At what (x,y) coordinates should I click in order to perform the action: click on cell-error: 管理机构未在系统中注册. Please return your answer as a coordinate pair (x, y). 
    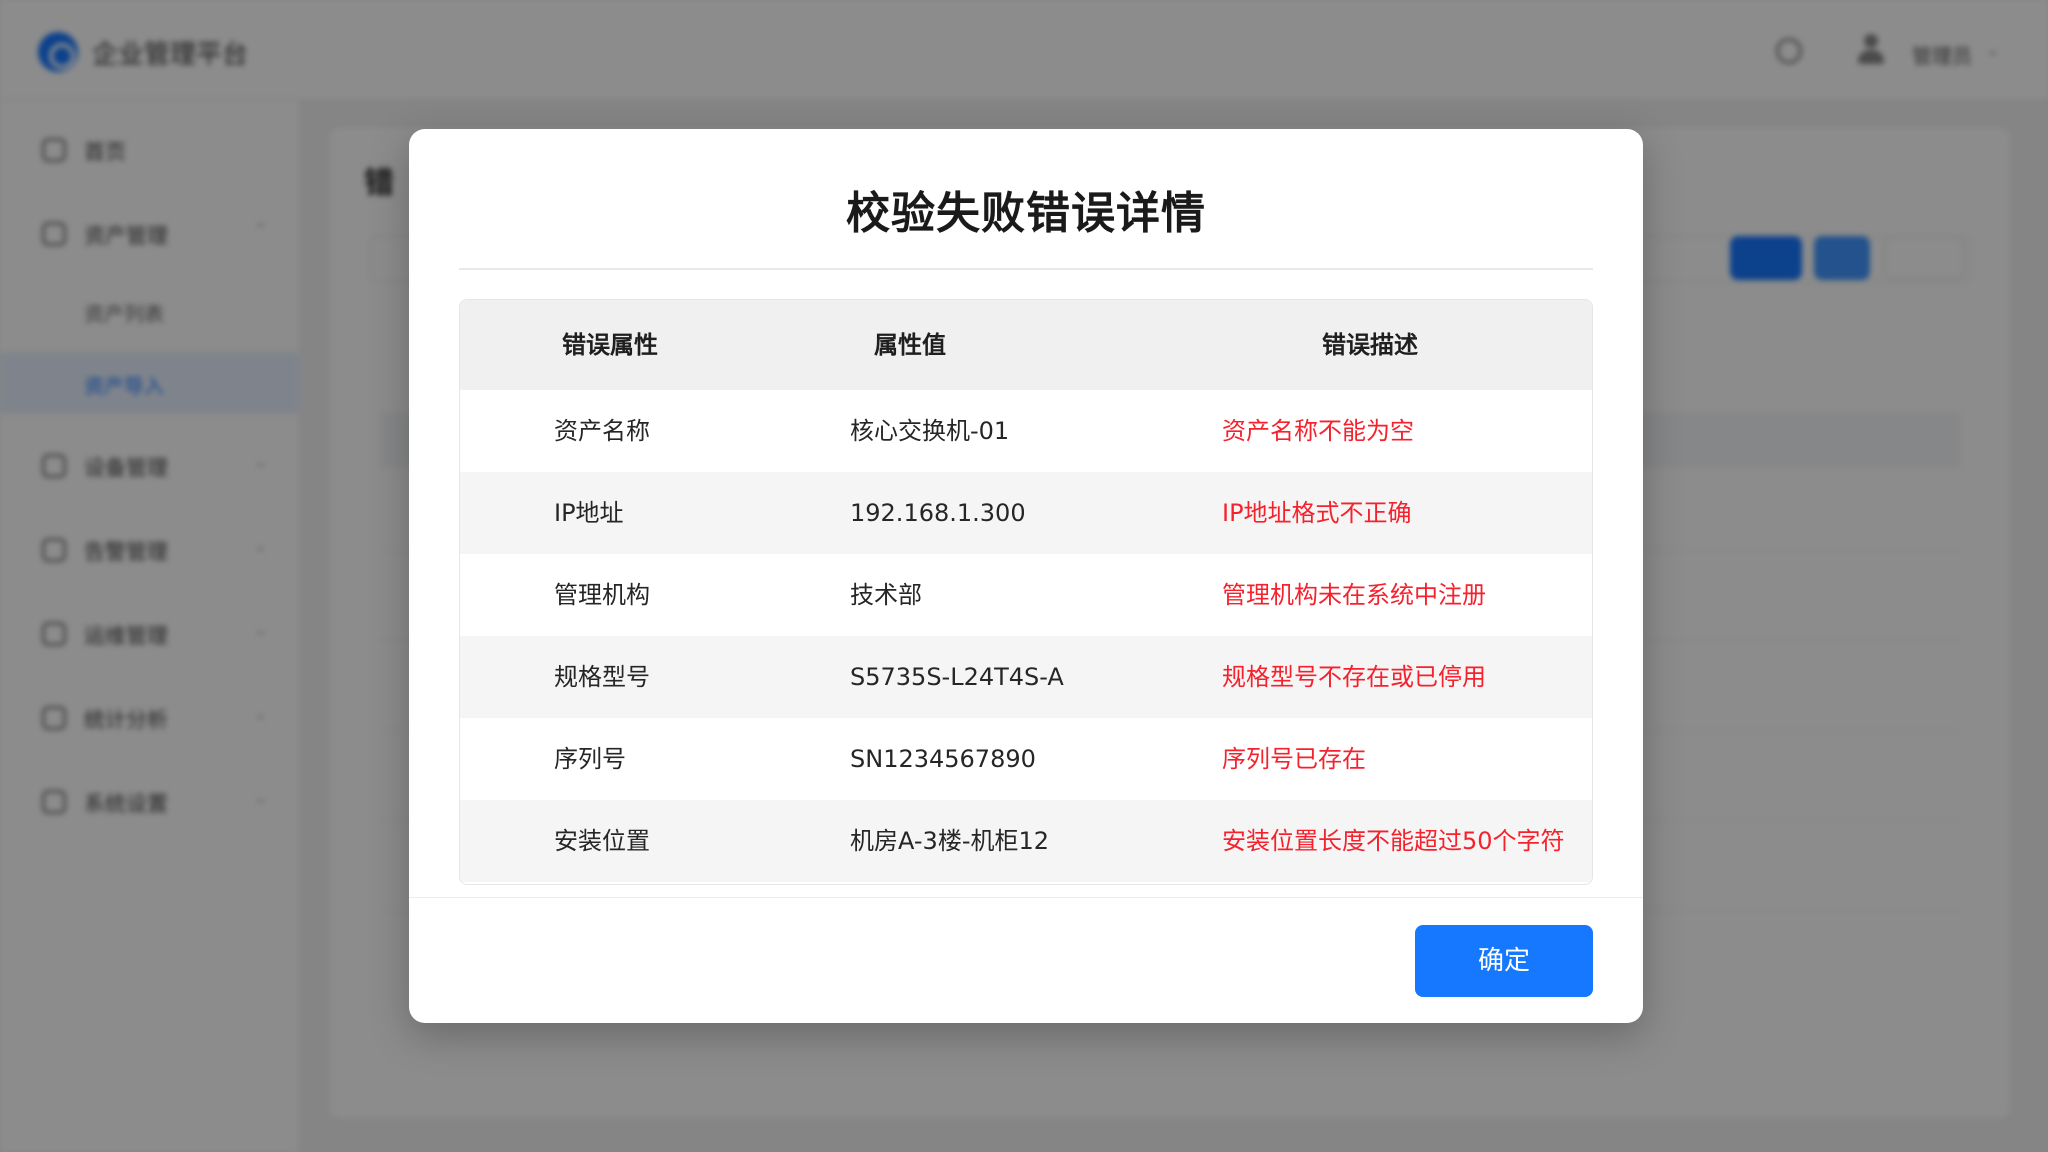
    Looking at the image, I should click on (1354, 595).